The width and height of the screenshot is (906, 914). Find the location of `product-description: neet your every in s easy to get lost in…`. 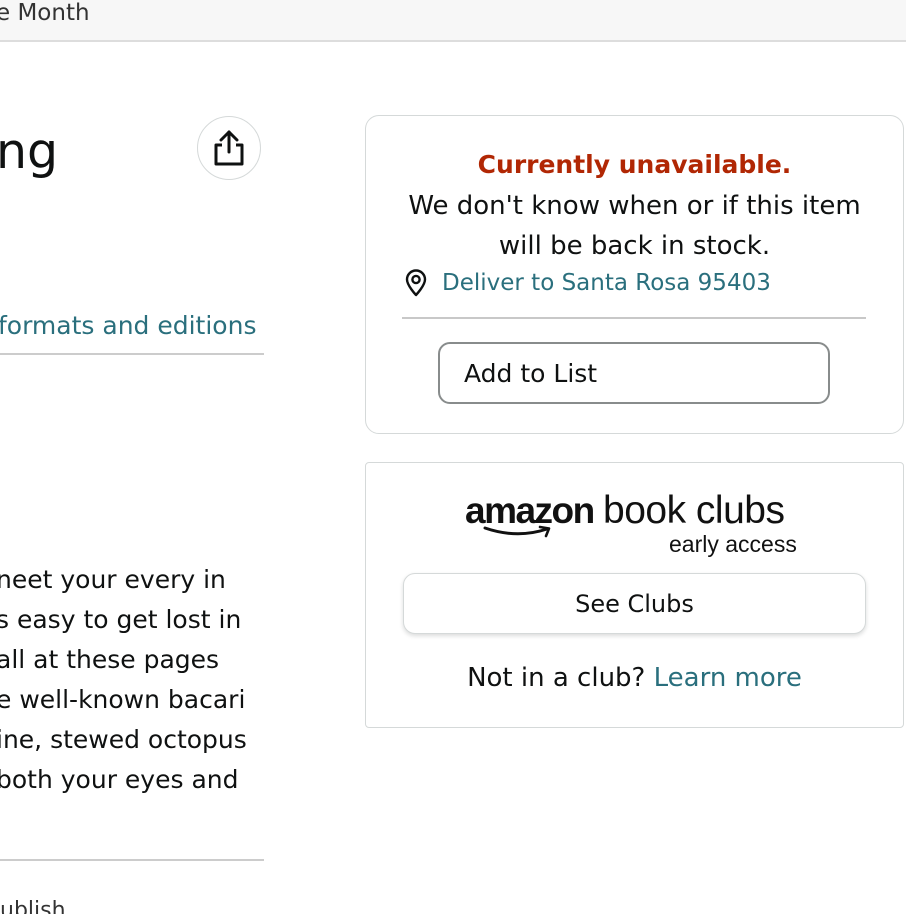

product-description: neet your every in s easy to get lost in… is located at coordinates (133, 680).